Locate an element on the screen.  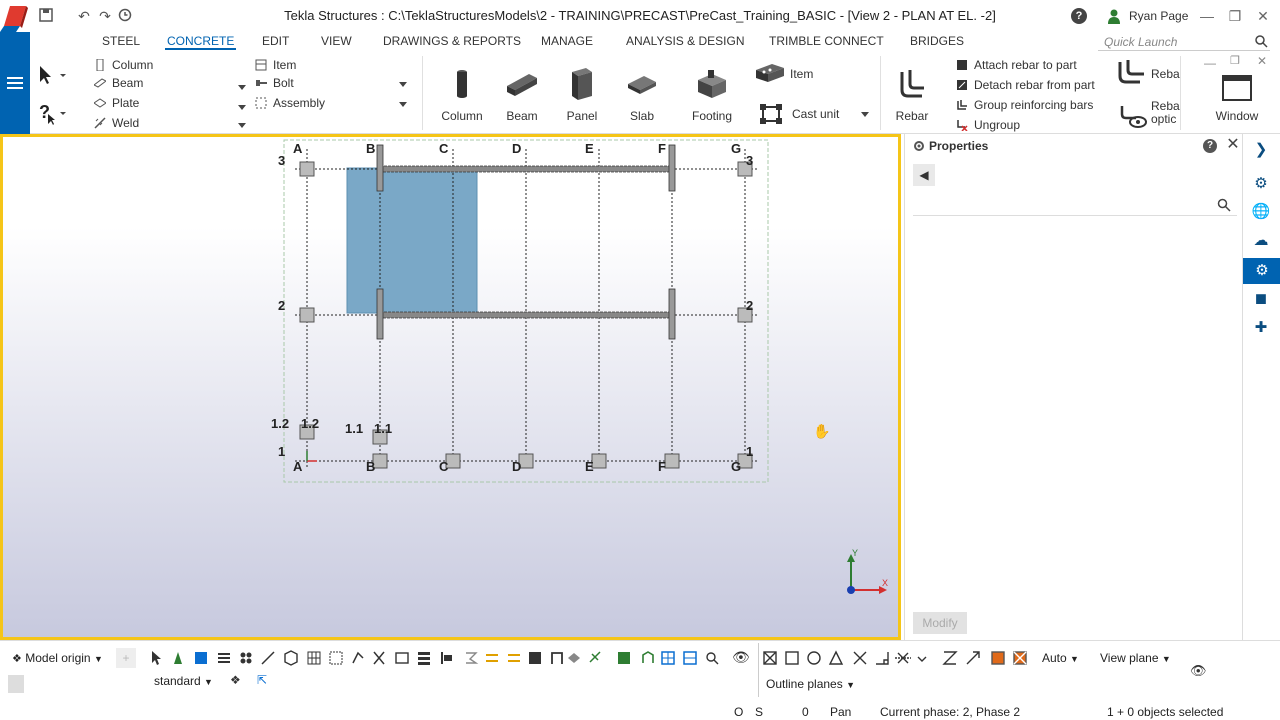
snap-orange-icon is located at coordinates (998, 658).